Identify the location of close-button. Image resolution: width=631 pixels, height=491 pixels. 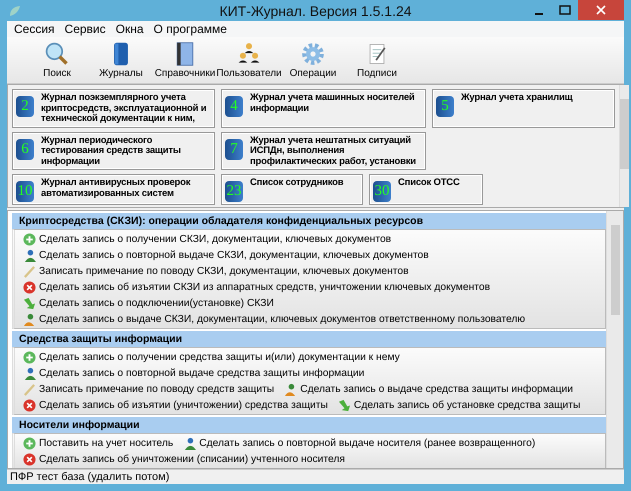
(601, 10).